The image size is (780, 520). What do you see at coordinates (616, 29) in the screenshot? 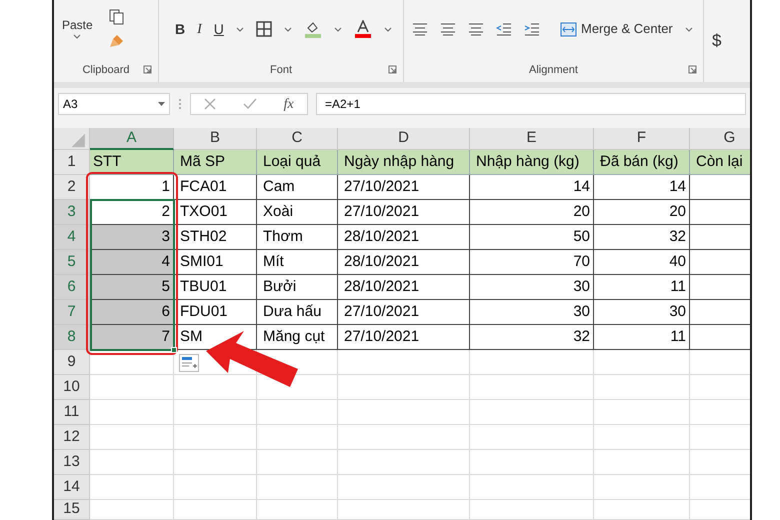
I see `merge-center-button: Merge & Center` at bounding box center [616, 29].